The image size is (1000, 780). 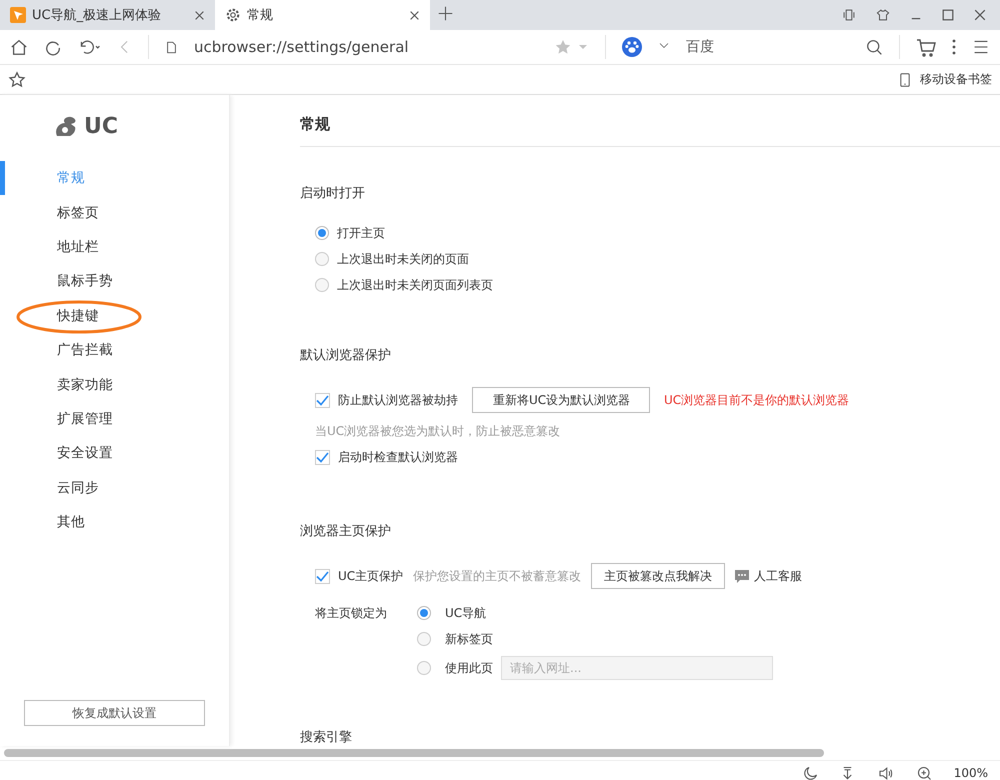 I want to click on plus-icon, so click(x=445, y=13).